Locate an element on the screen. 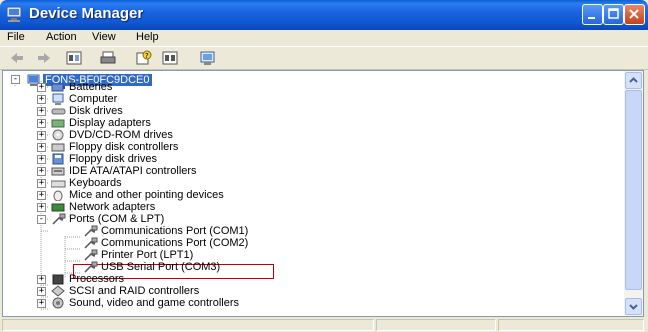 This screenshot has height=332, width=648. tree-category-item: + Display adapters is located at coordinates (303, 123).